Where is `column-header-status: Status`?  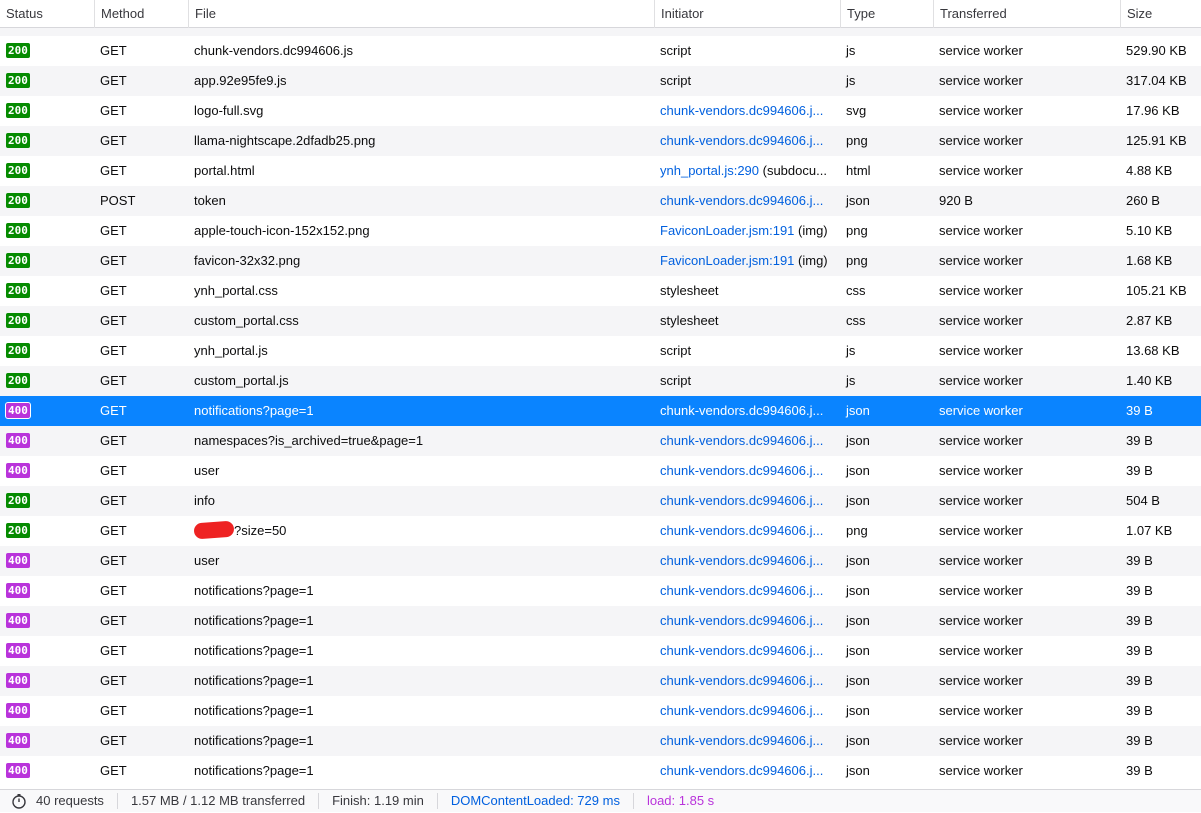
column-header-status: Status is located at coordinates (47, 14).